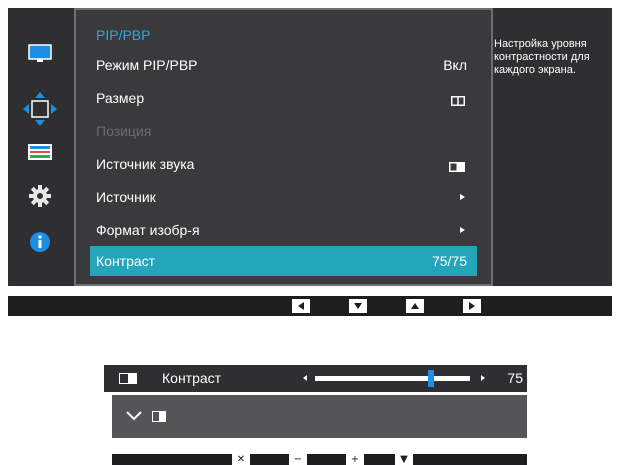 Image resolution: width=619 pixels, height=465 pixels. I want to click on menu-item-source: Источник, so click(283, 197).